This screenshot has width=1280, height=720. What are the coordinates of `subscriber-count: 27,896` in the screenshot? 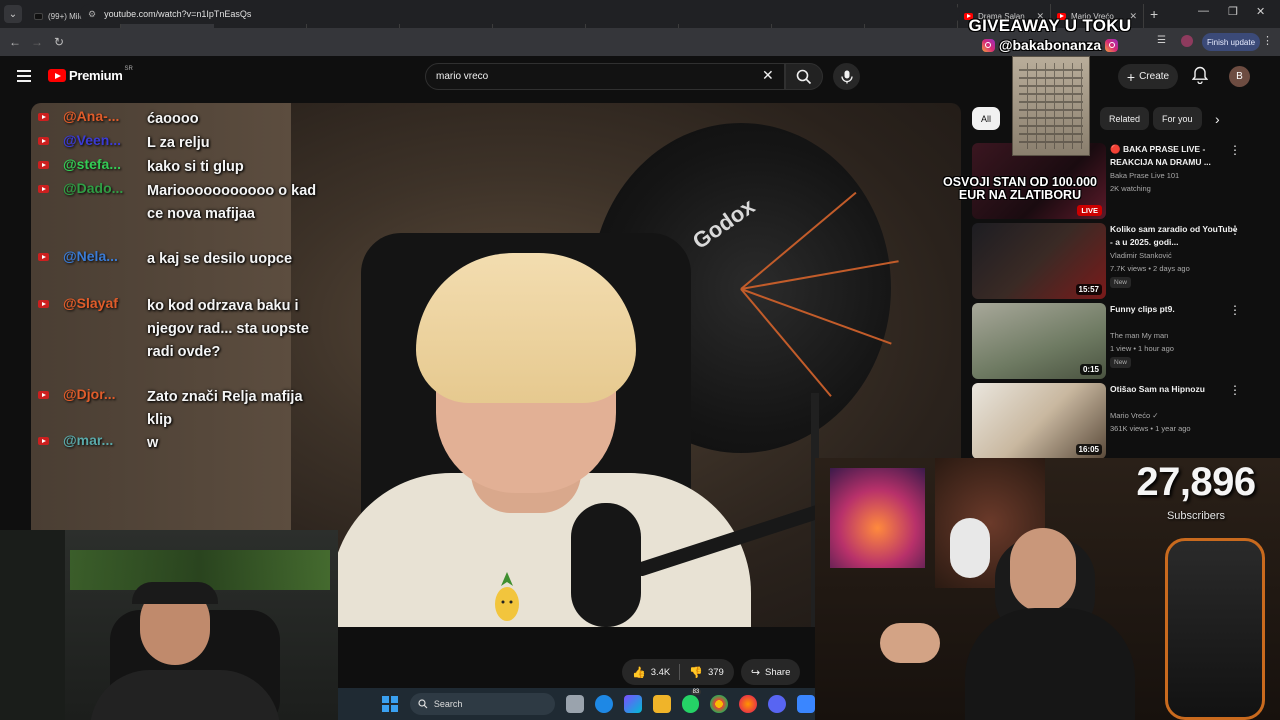 It's located at (1196, 482).